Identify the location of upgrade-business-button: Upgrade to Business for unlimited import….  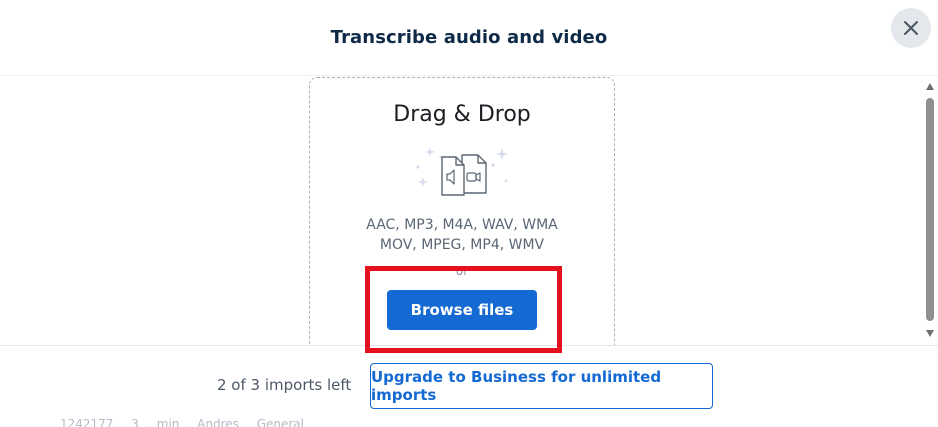
(541, 386).